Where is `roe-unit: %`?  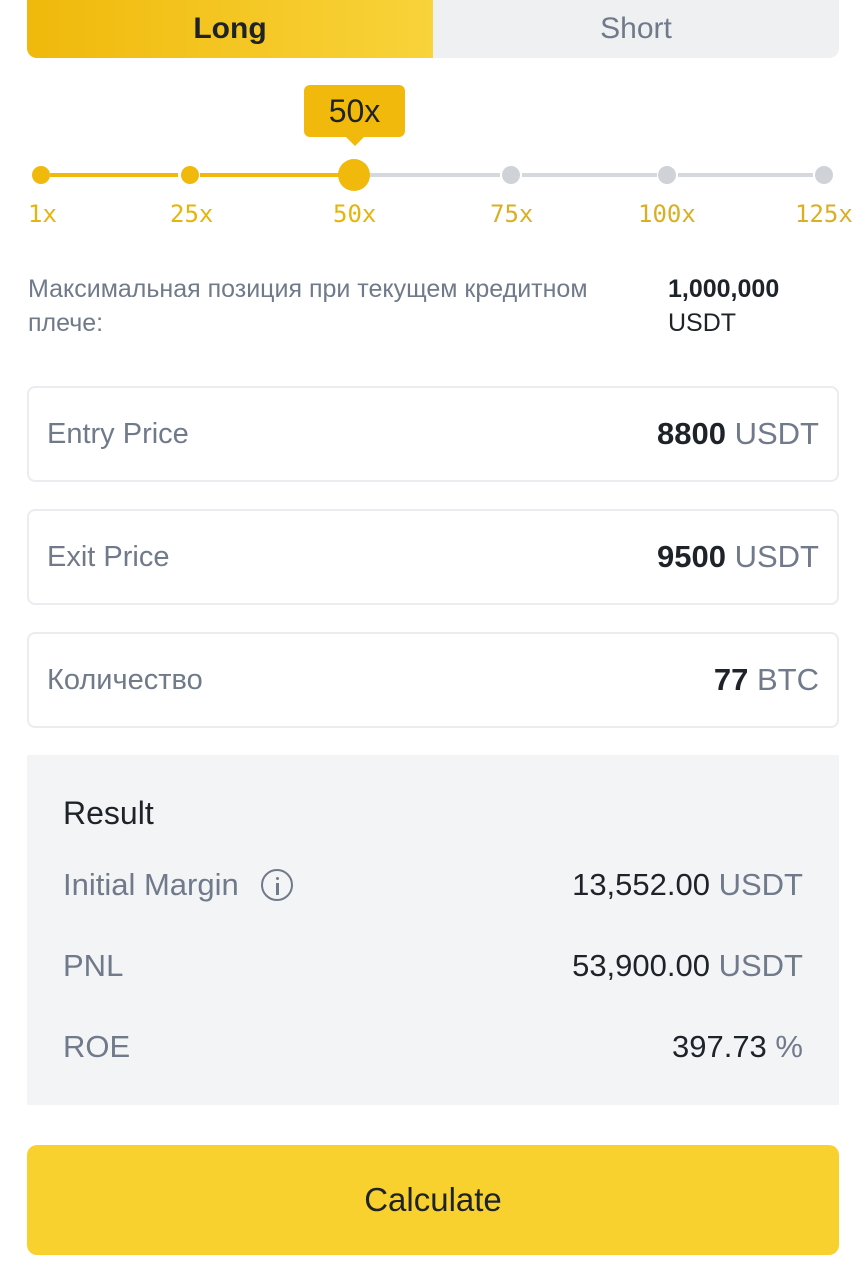
roe-unit: % is located at coordinates (789, 1046).